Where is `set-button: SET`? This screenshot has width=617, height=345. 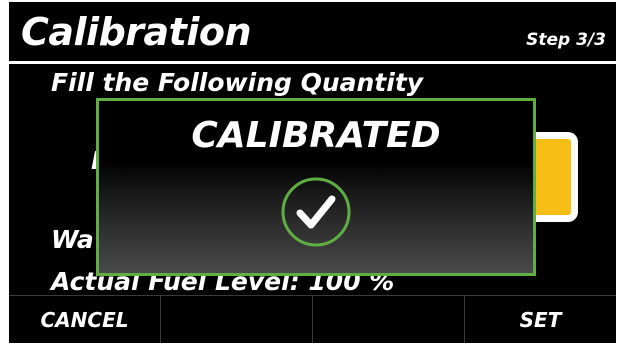
set-button: SET is located at coordinates (540, 319).